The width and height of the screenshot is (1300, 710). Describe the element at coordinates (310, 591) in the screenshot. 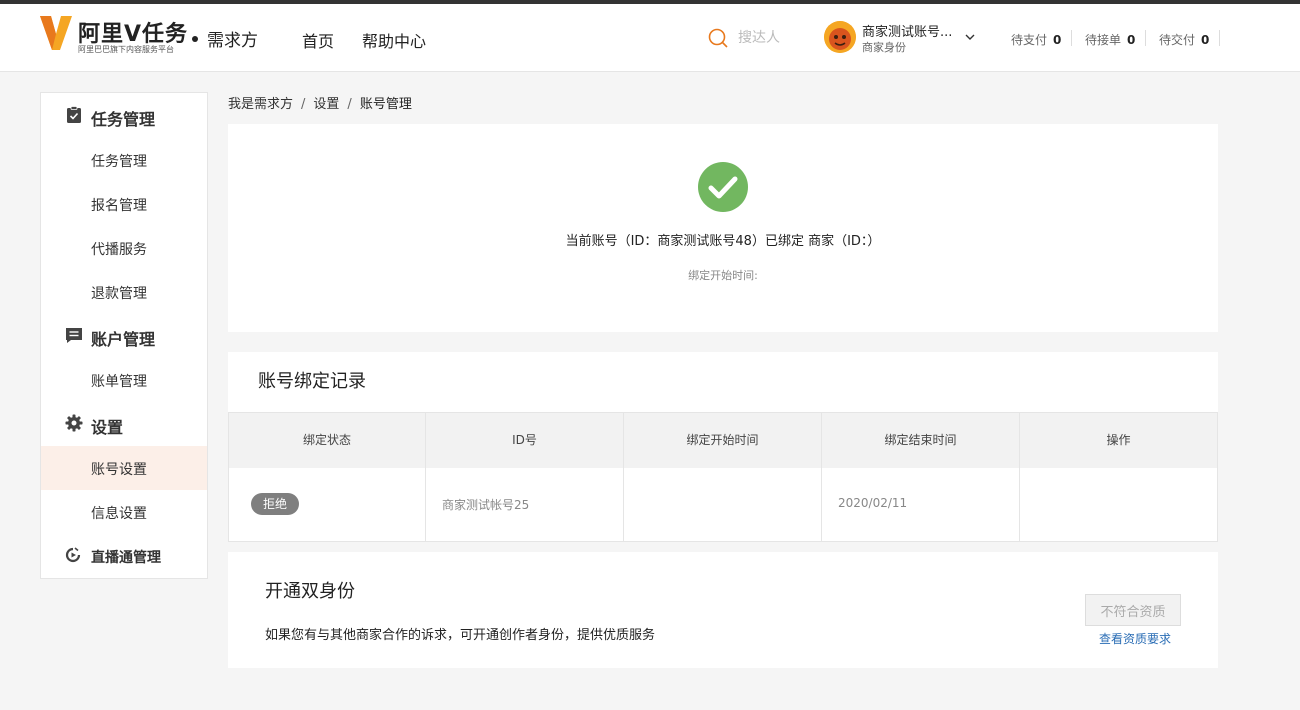

I see `dual-identity-title: 开通双身份` at that location.